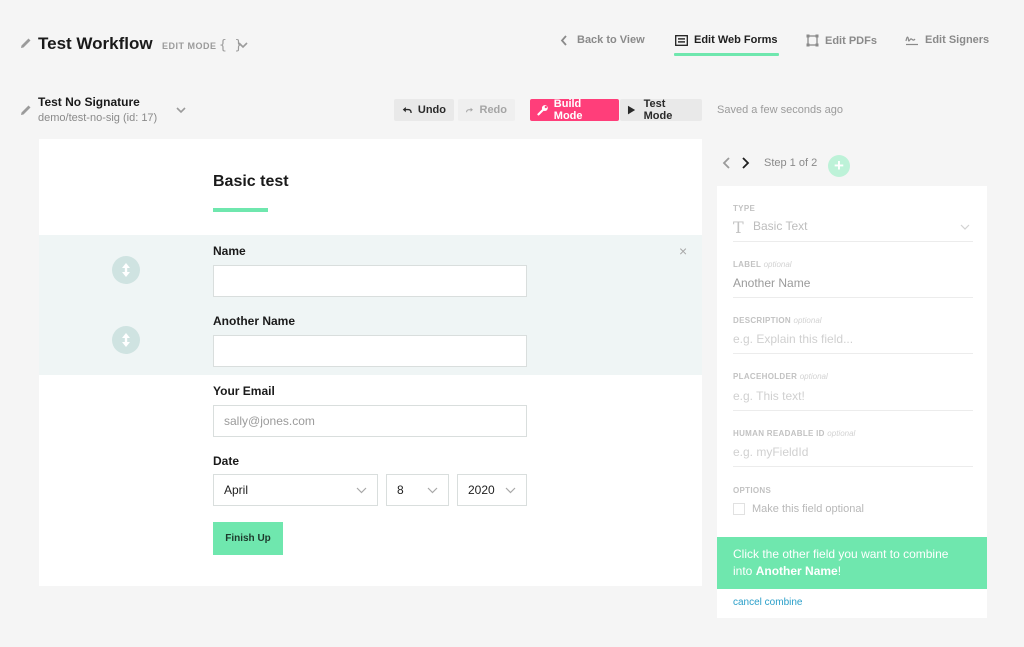 The height and width of the screenshot is (647, 1024). I want to click on nav-edit-pdfs: Edit PDFs, so click(841, 40).